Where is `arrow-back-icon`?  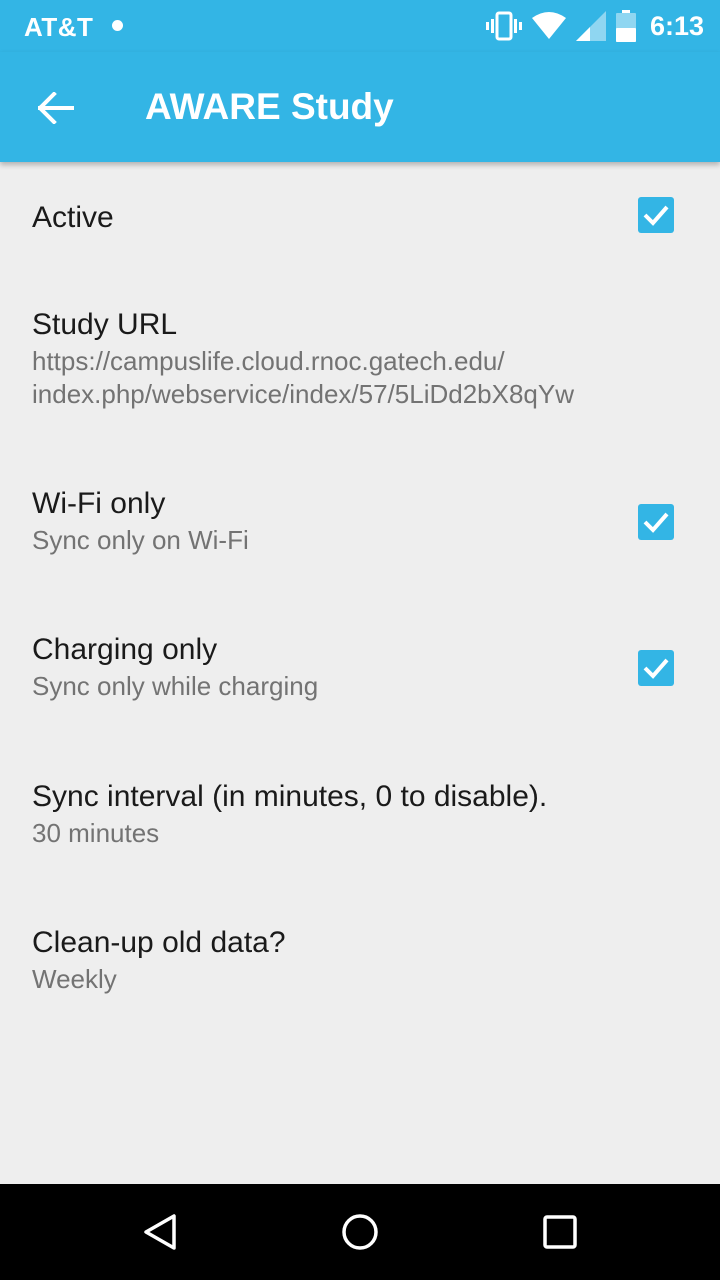
arrow-back-icon is located at coordinates (56, 108).